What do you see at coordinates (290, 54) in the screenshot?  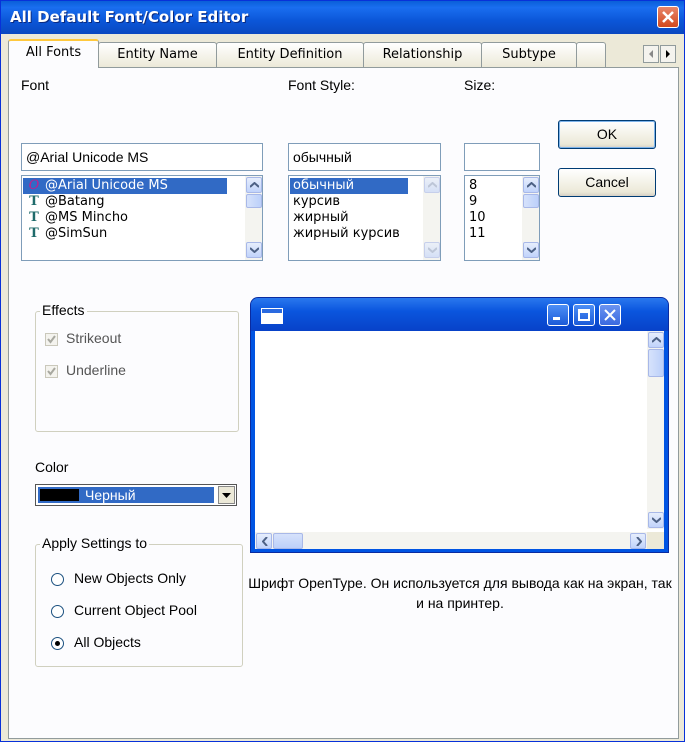 I see `tab-entity-definition: Entity Definition` at bounding box center [290, 54].